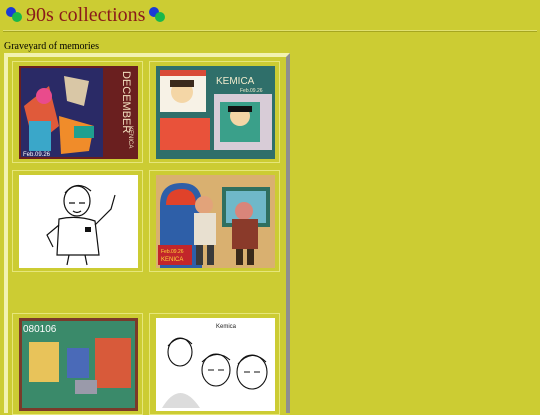 The width and height of the screenshot is (540, 415). I want to click on artwork-thumbnail: DECEMBER KENICA Feb.09.26, so click(78, 112).